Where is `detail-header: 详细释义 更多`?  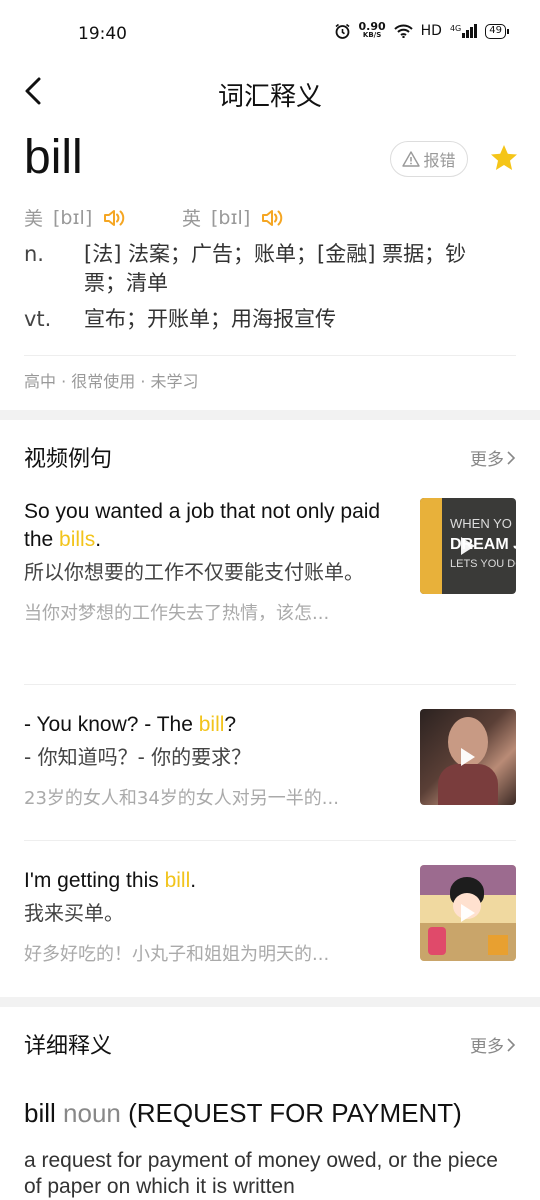
detail-header: 详细释义 更多 is located at coordinates (270, 1048).